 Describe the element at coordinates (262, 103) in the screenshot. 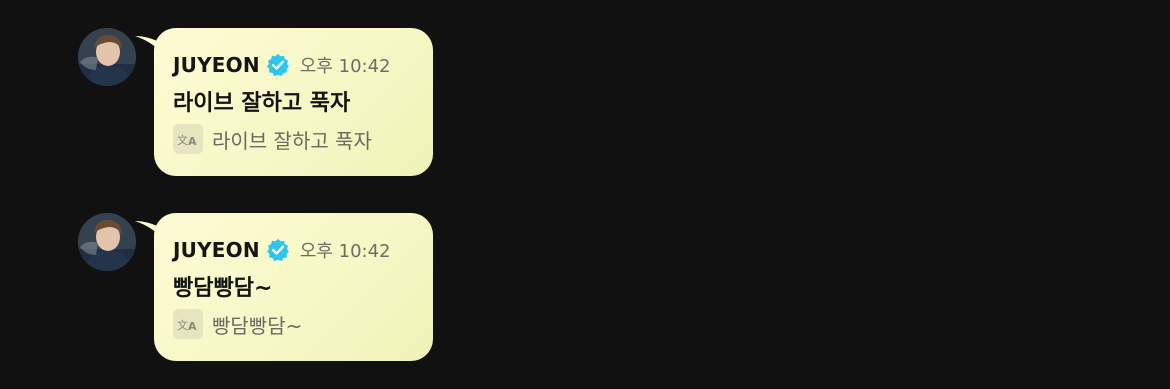

I see `message-text: 라이브 잘하고 푹자` at that location.